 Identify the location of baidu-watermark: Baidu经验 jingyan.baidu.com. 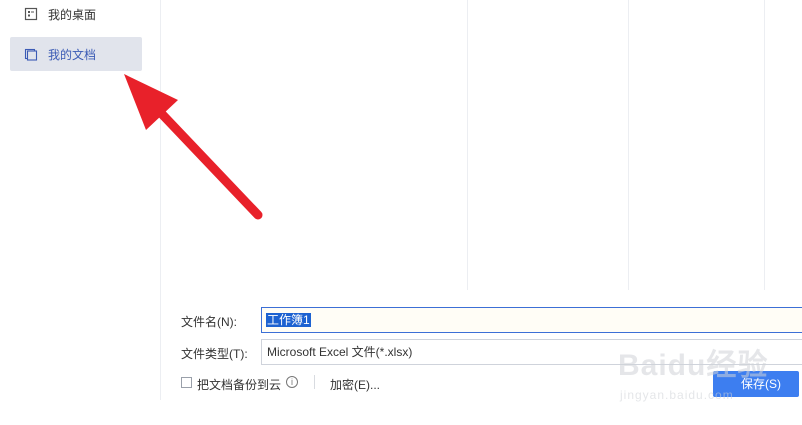
(707, 370).